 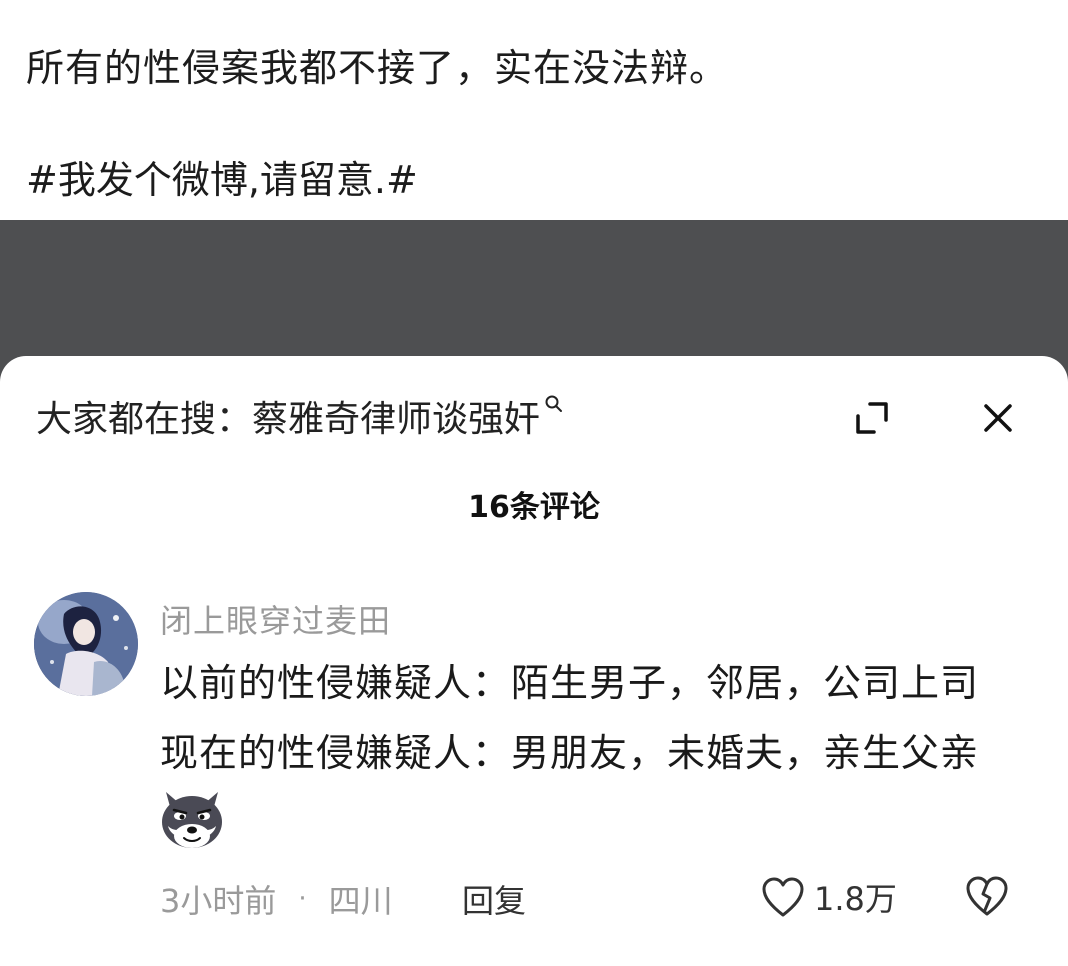 I want to click on comment-location: 四川, so click(x=360, y=901).